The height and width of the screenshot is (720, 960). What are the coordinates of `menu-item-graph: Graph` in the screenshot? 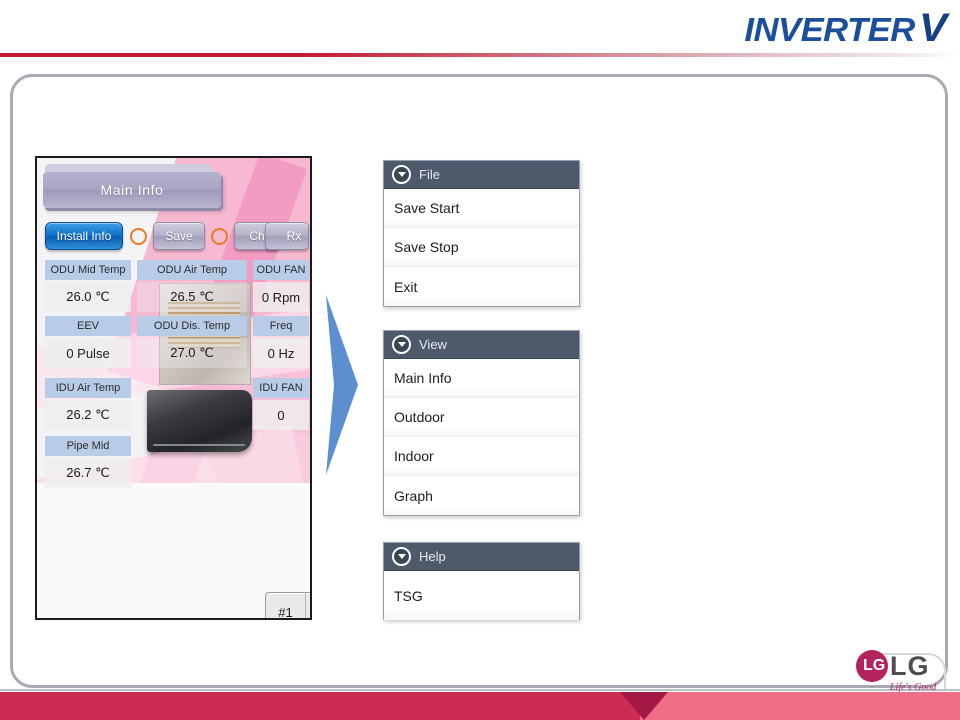 It's located at (481, 495).